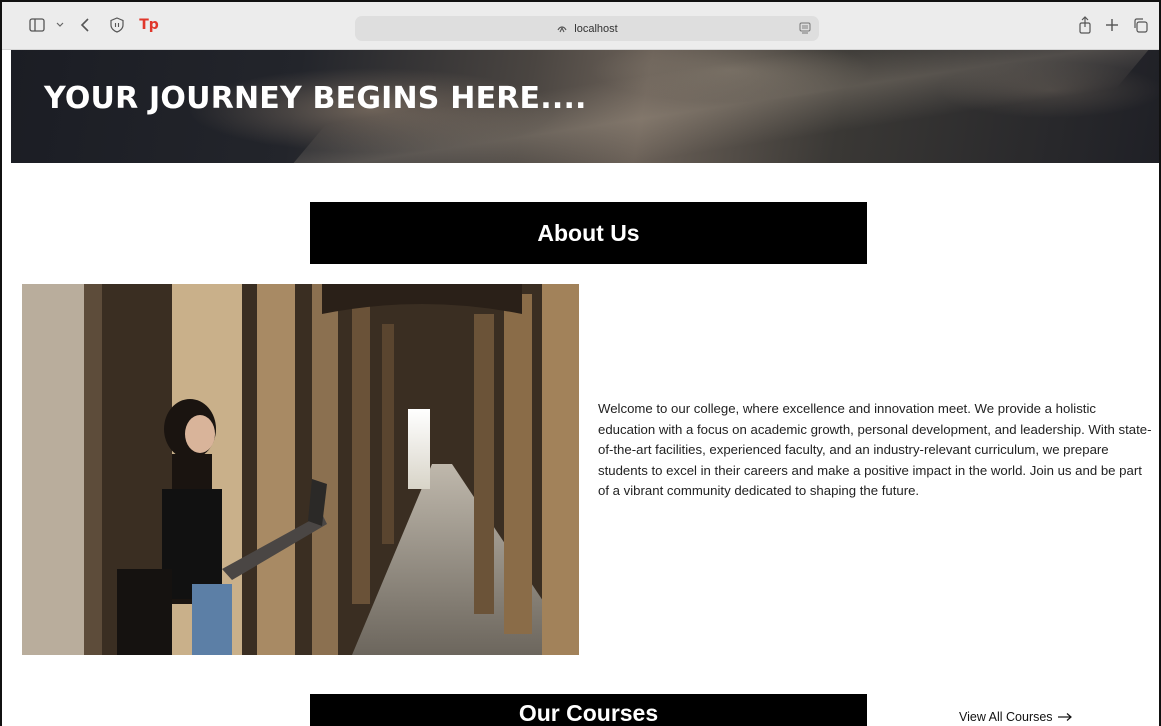 The image size is (1161, 726). What do you see at coordinates (1065, 717) in the screenshot?
I see `arrow-right-icon` at bounding box center [1065, 717].